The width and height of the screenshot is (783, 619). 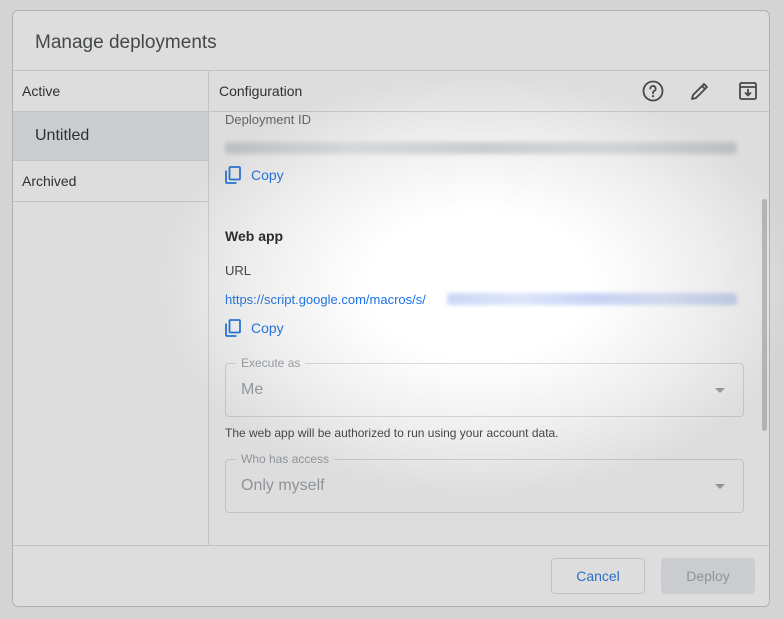 What do you see at coordinates (484, 482) in the screenshot?
I see `who-has-access-select: Who has access Only myself` at bounding box center [484, 482].